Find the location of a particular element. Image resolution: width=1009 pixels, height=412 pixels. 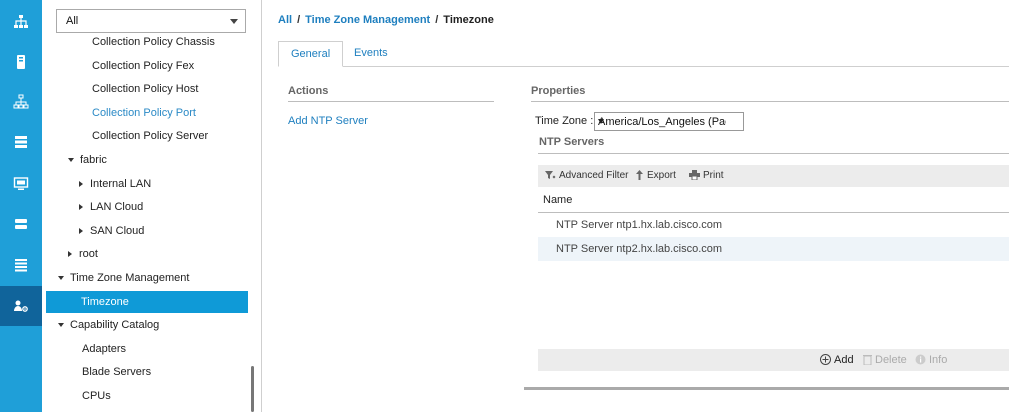

actions-divider is located at coordinates (391, 101).